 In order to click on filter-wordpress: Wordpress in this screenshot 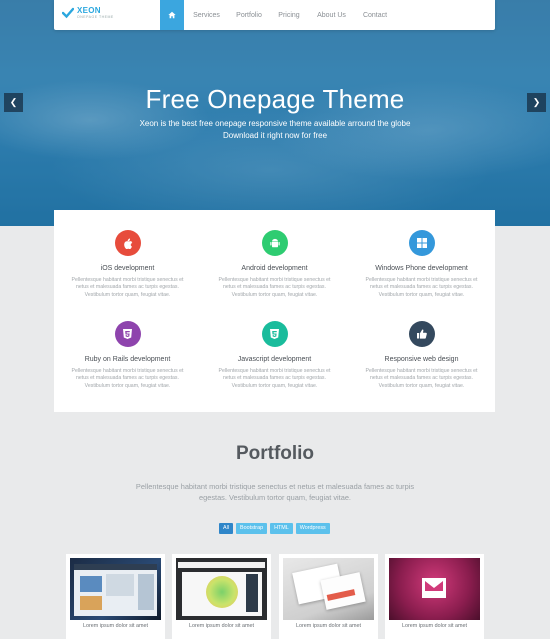, I will do `click(312, 528)`.